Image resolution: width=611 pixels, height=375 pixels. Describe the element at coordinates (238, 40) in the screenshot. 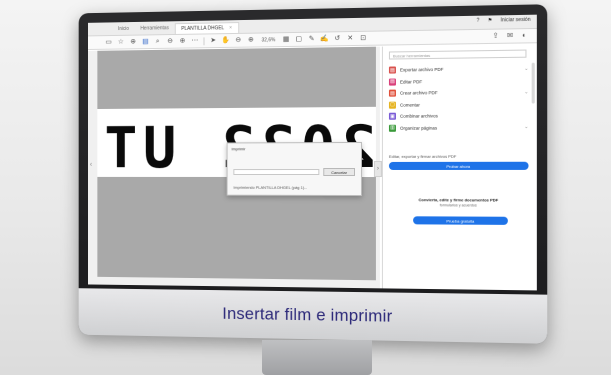

I see `zoom-out-icon: ⊖` at that location.